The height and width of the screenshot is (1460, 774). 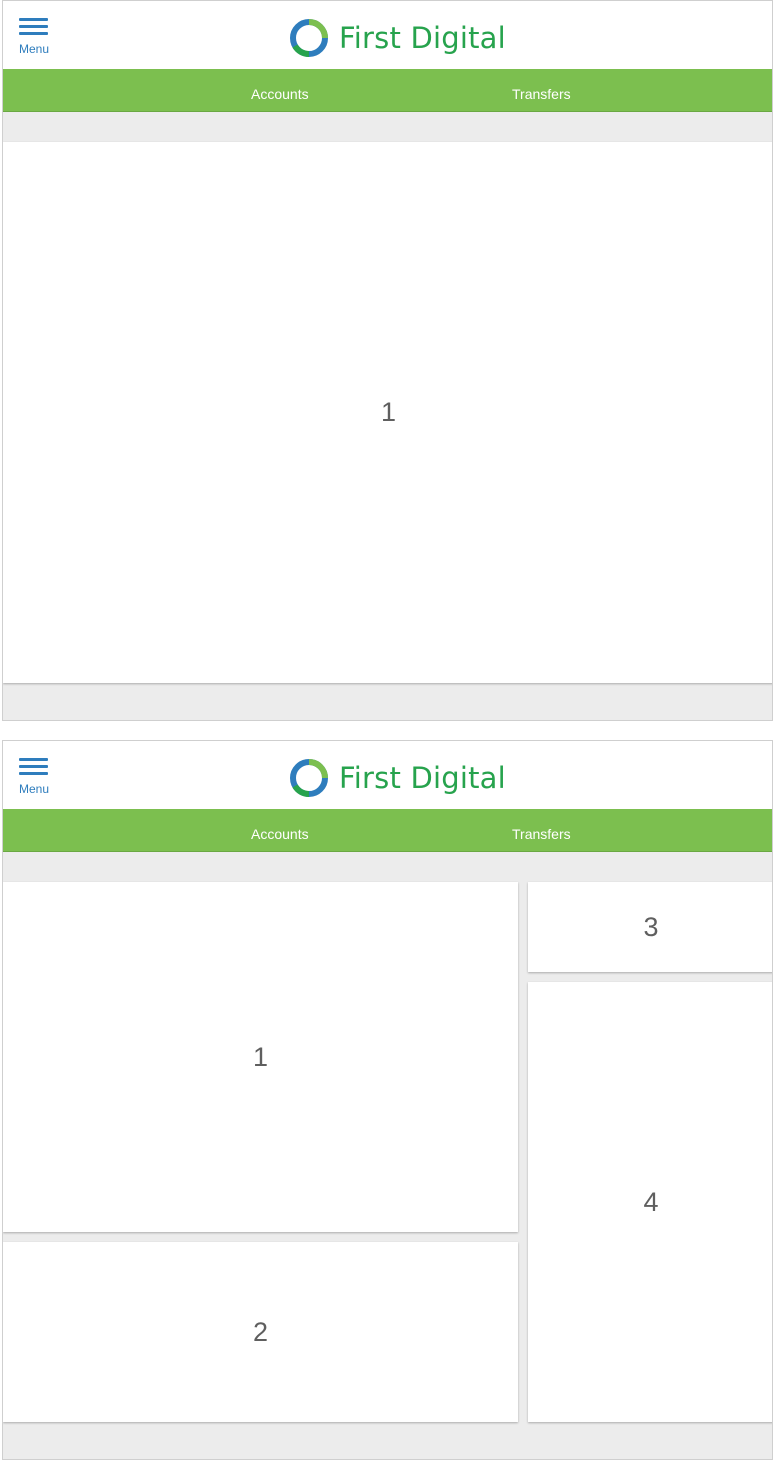 I want to click on tile-4: 4, so click(x=650, y=1202).